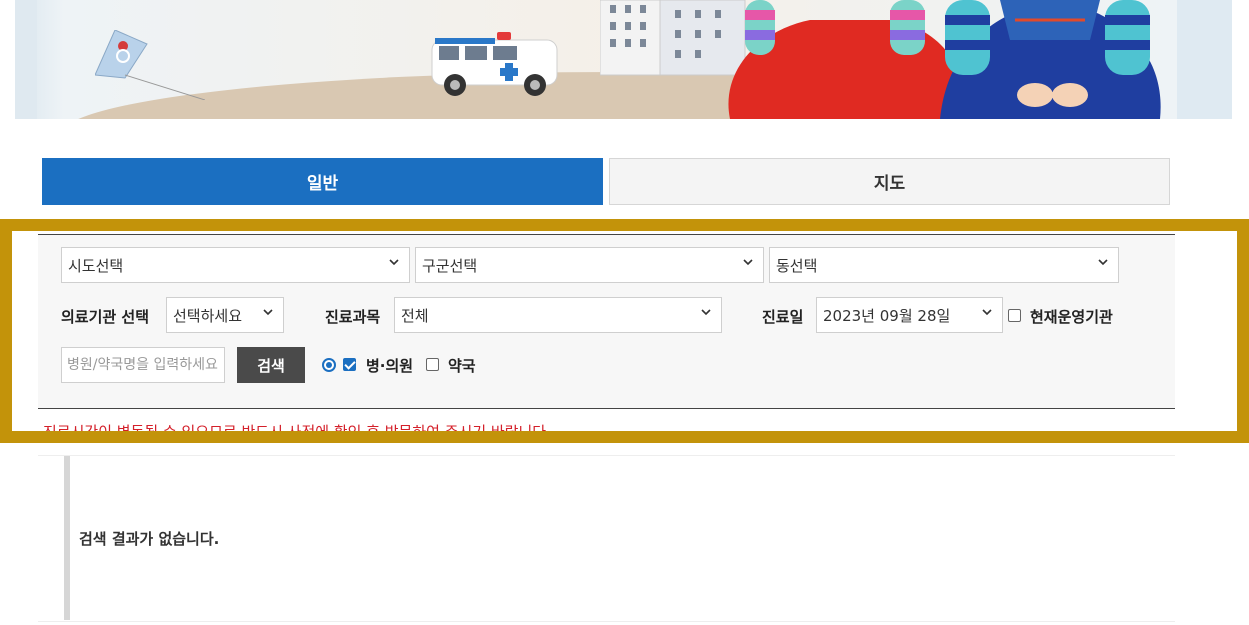 The height and width of the screenshot is (625, 1249). I want to click on institution-select: 선택하세요, so click(225, 315).